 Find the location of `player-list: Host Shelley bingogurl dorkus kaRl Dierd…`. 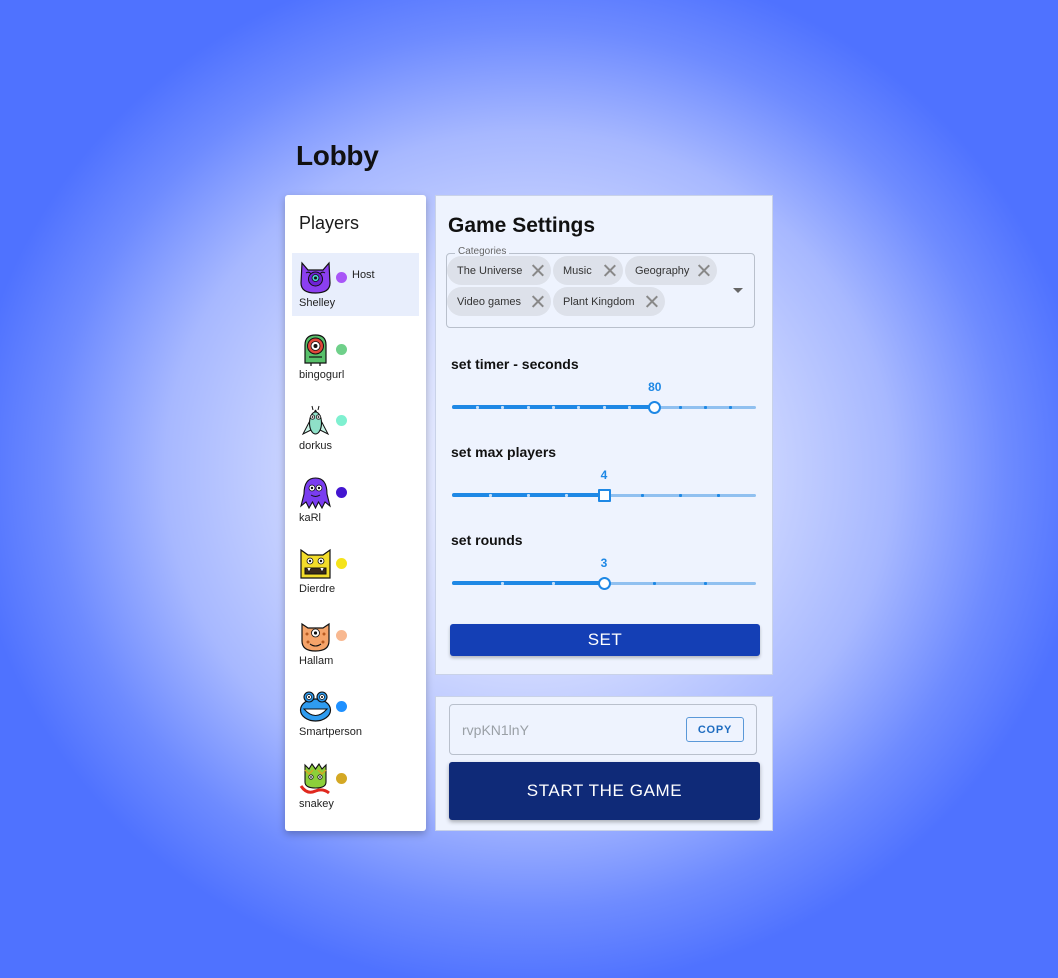

player-list: Host Shelley bingogurl dorkus kaRl Dierd… is located at coordinates (355, 539).